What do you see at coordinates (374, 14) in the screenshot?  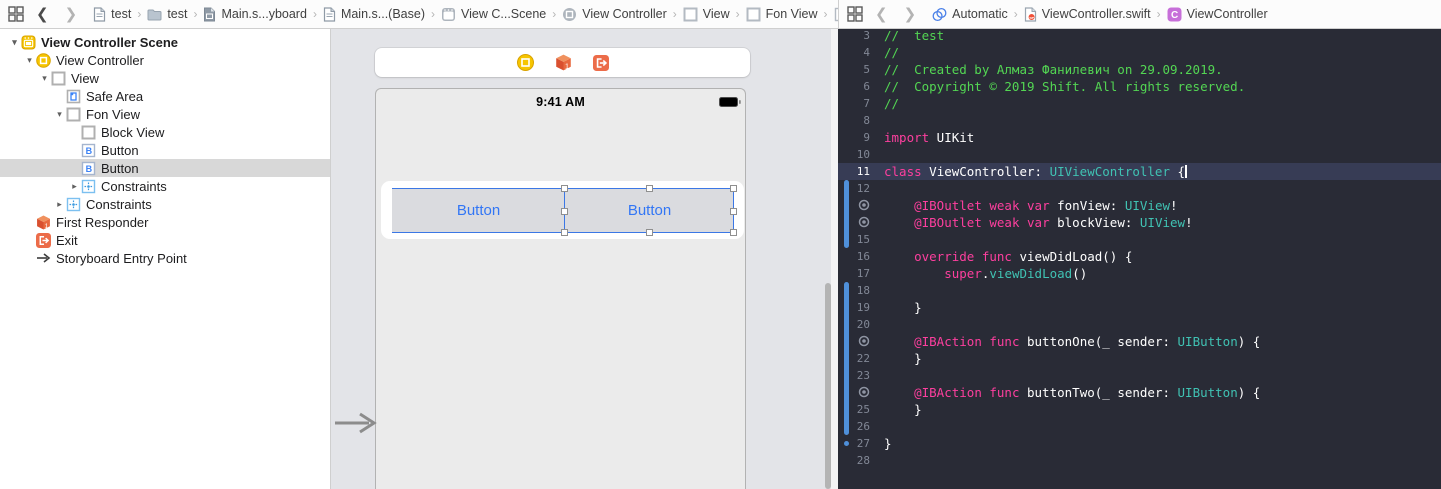 I see `breadcrumb-main-s-base: Main.s...(Base)` at bounding box center [374, 14].